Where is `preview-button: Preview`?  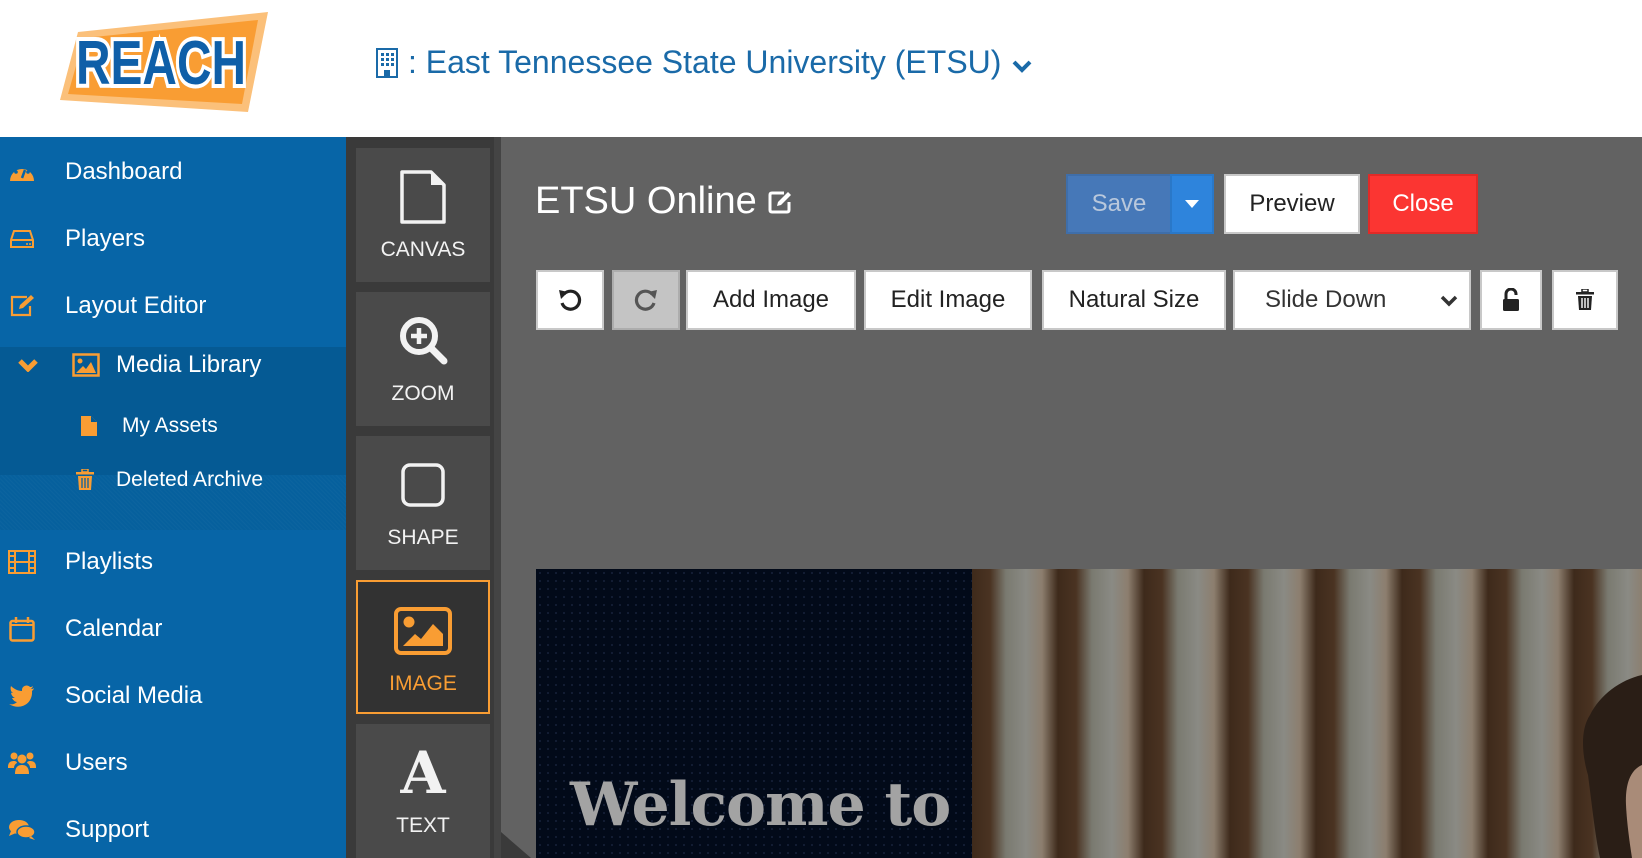
preview-button: Preview is located at coordinates (1292, 204).